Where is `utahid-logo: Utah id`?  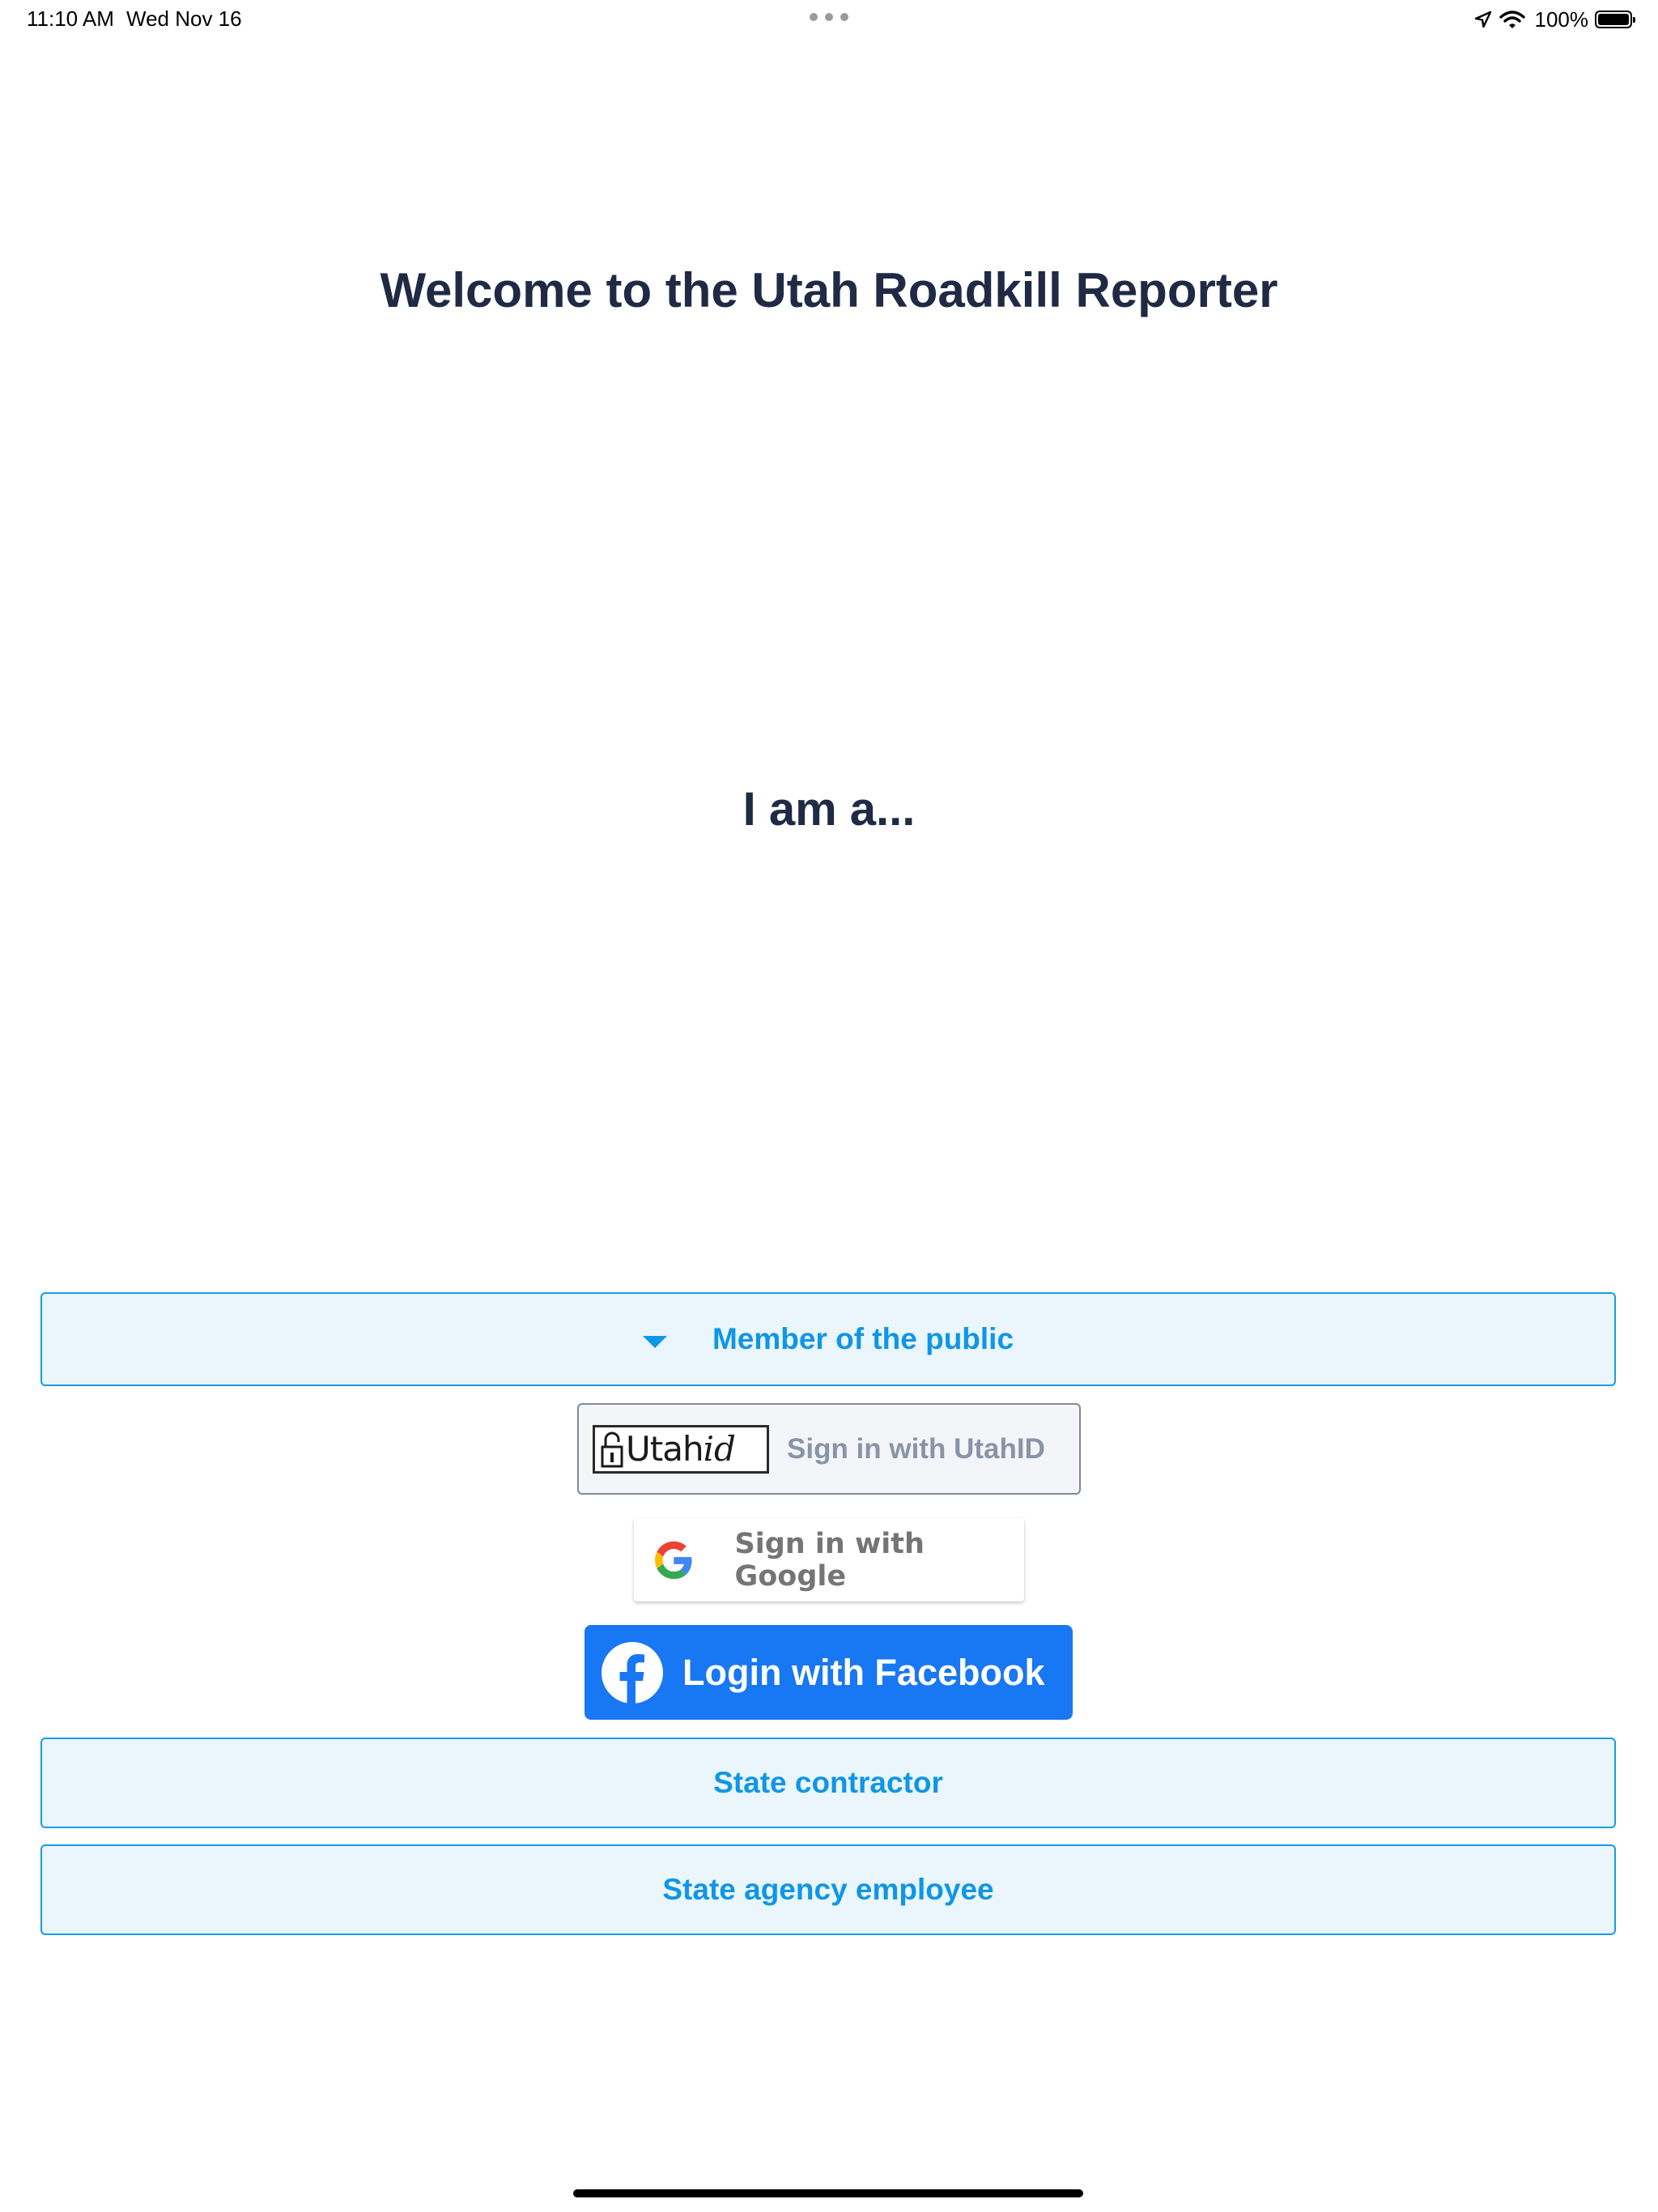 utahid-logo: Utah id is located at coordinates (681, 1449).